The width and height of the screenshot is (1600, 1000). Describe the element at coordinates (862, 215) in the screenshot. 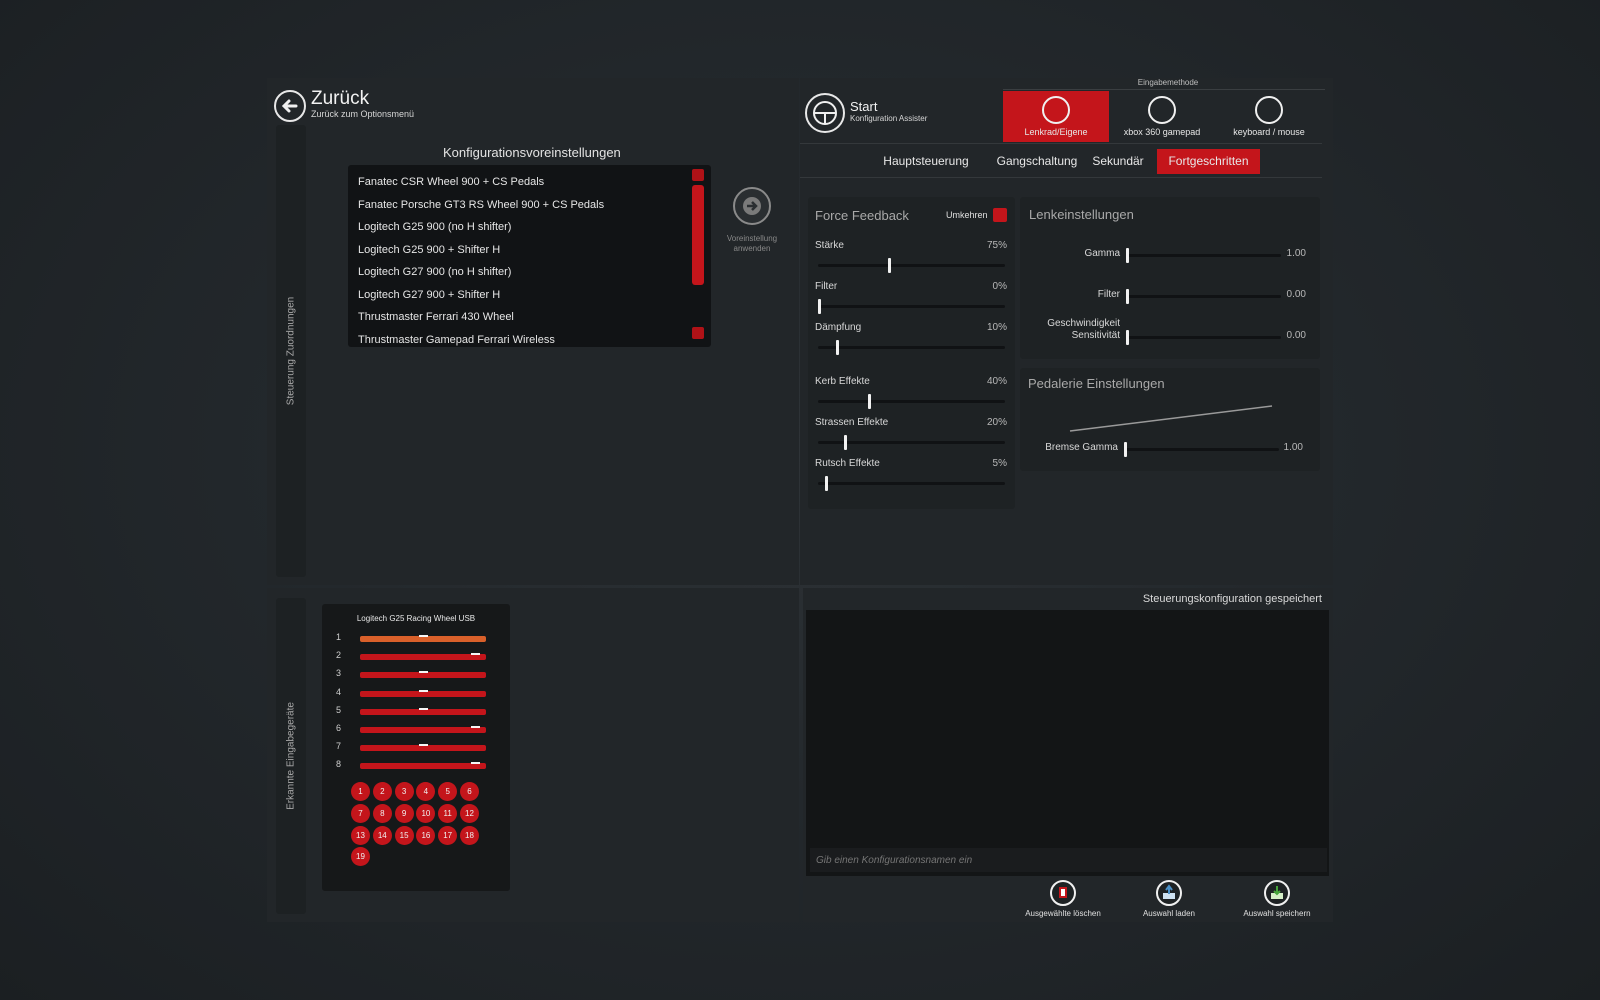

I see `force-feedback-title: Force Feedback` at that location.